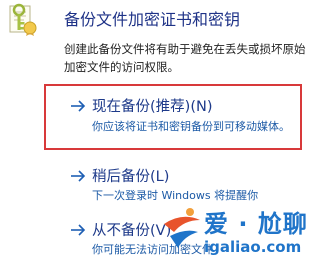  Describe the element at coordinates (152, 107) in the screenshot. I see `option-title: 现在备份(推荐)(N)` at that location.